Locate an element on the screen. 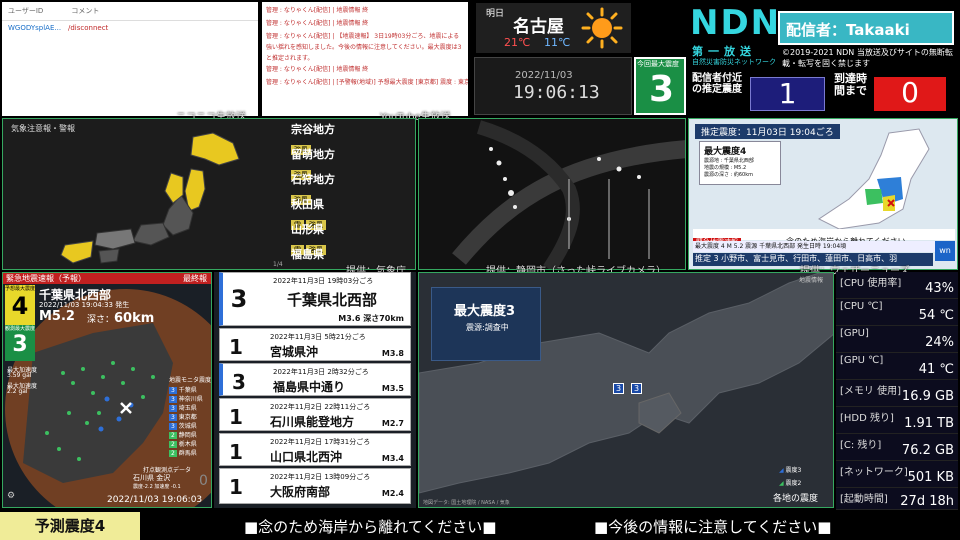  eew-foot-place: 石川県 金沢 is located at coordinates (152, 478).